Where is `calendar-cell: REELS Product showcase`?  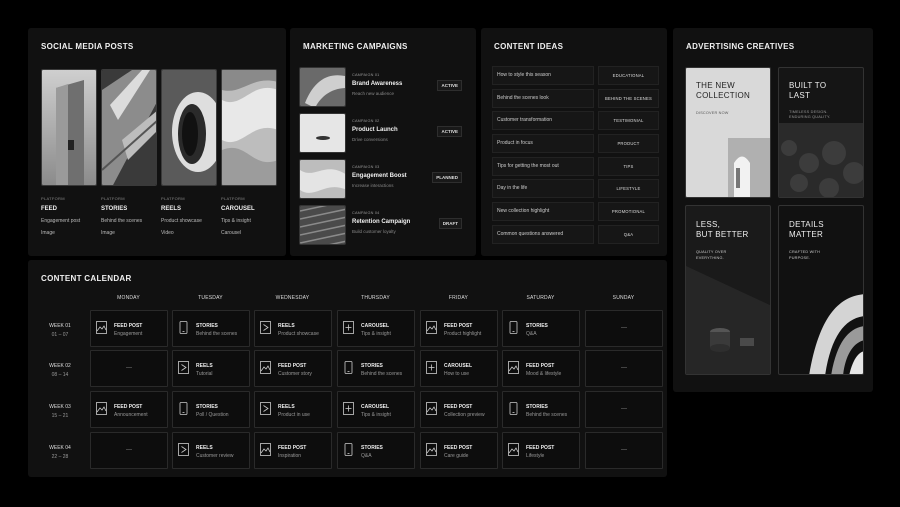
calendar-cell: REELS Product showcase is located at coordinates (293, 328).